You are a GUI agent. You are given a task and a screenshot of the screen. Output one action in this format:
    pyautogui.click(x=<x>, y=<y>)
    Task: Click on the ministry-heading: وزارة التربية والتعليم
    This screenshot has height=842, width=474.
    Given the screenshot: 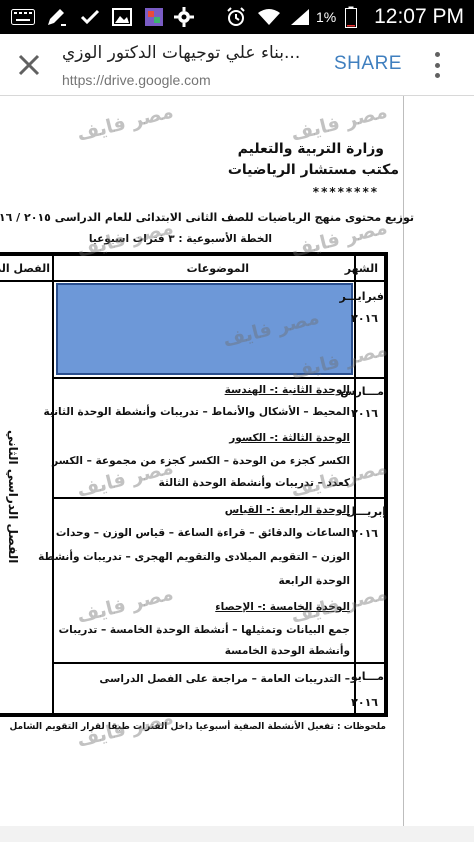 What is the action you would take?
    pyautogui.click(x=310, y=149)
    